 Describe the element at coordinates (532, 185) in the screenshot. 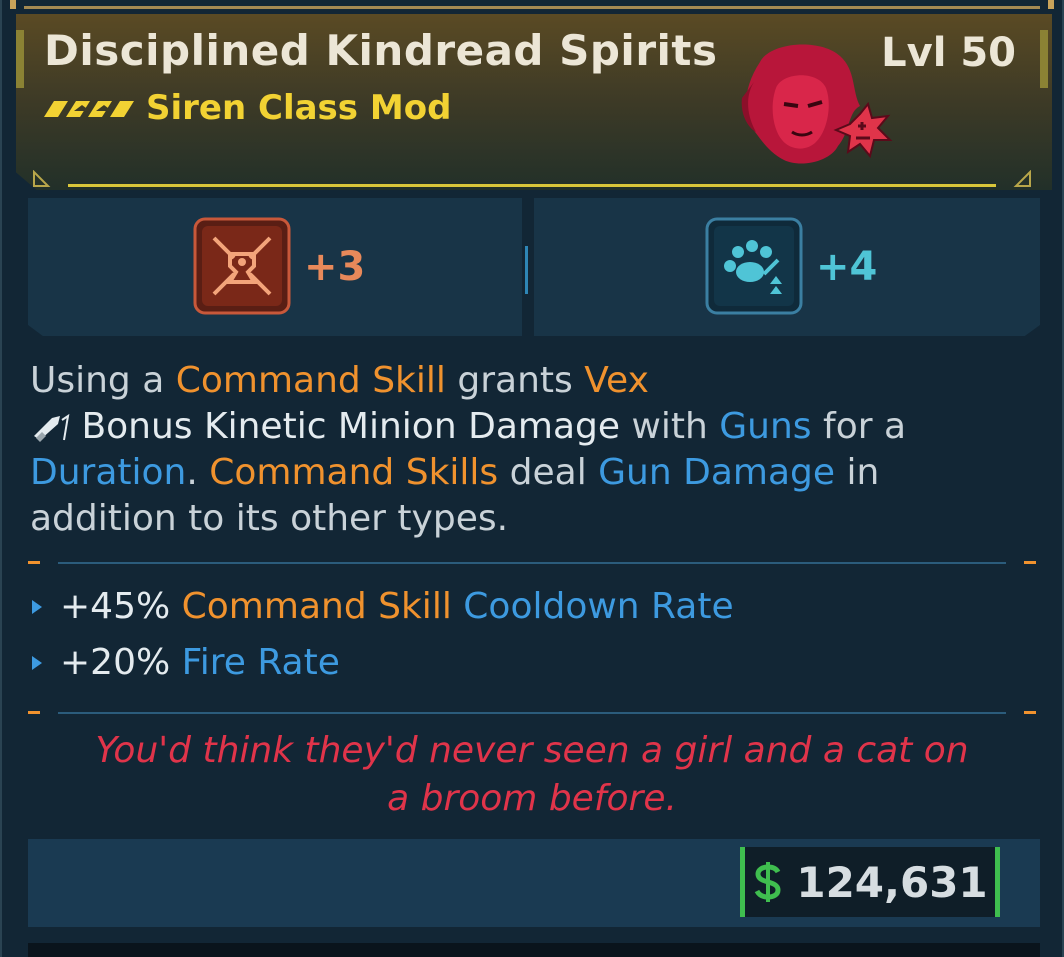

I see `header-underline` at that location.